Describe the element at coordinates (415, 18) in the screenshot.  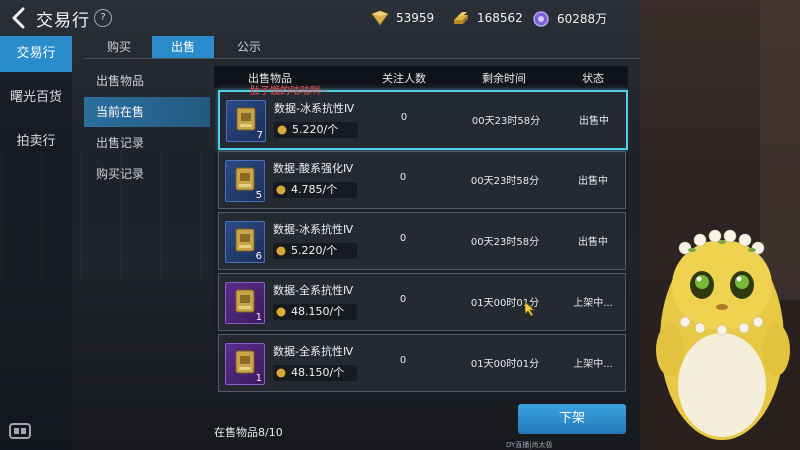
I see `currency-gem-value: 53959` at that location.